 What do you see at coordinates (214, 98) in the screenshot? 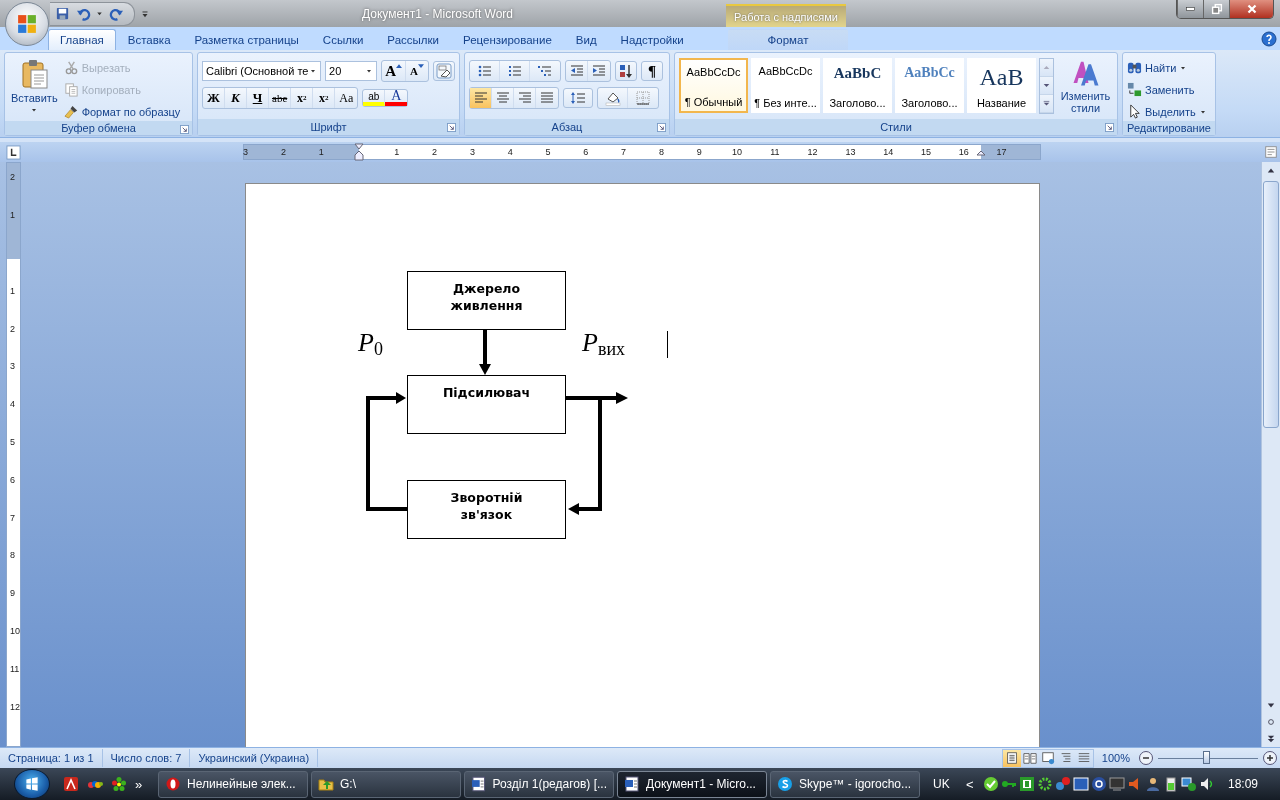
I see `font-style-button: Ж` at bounding box center [214, 98].